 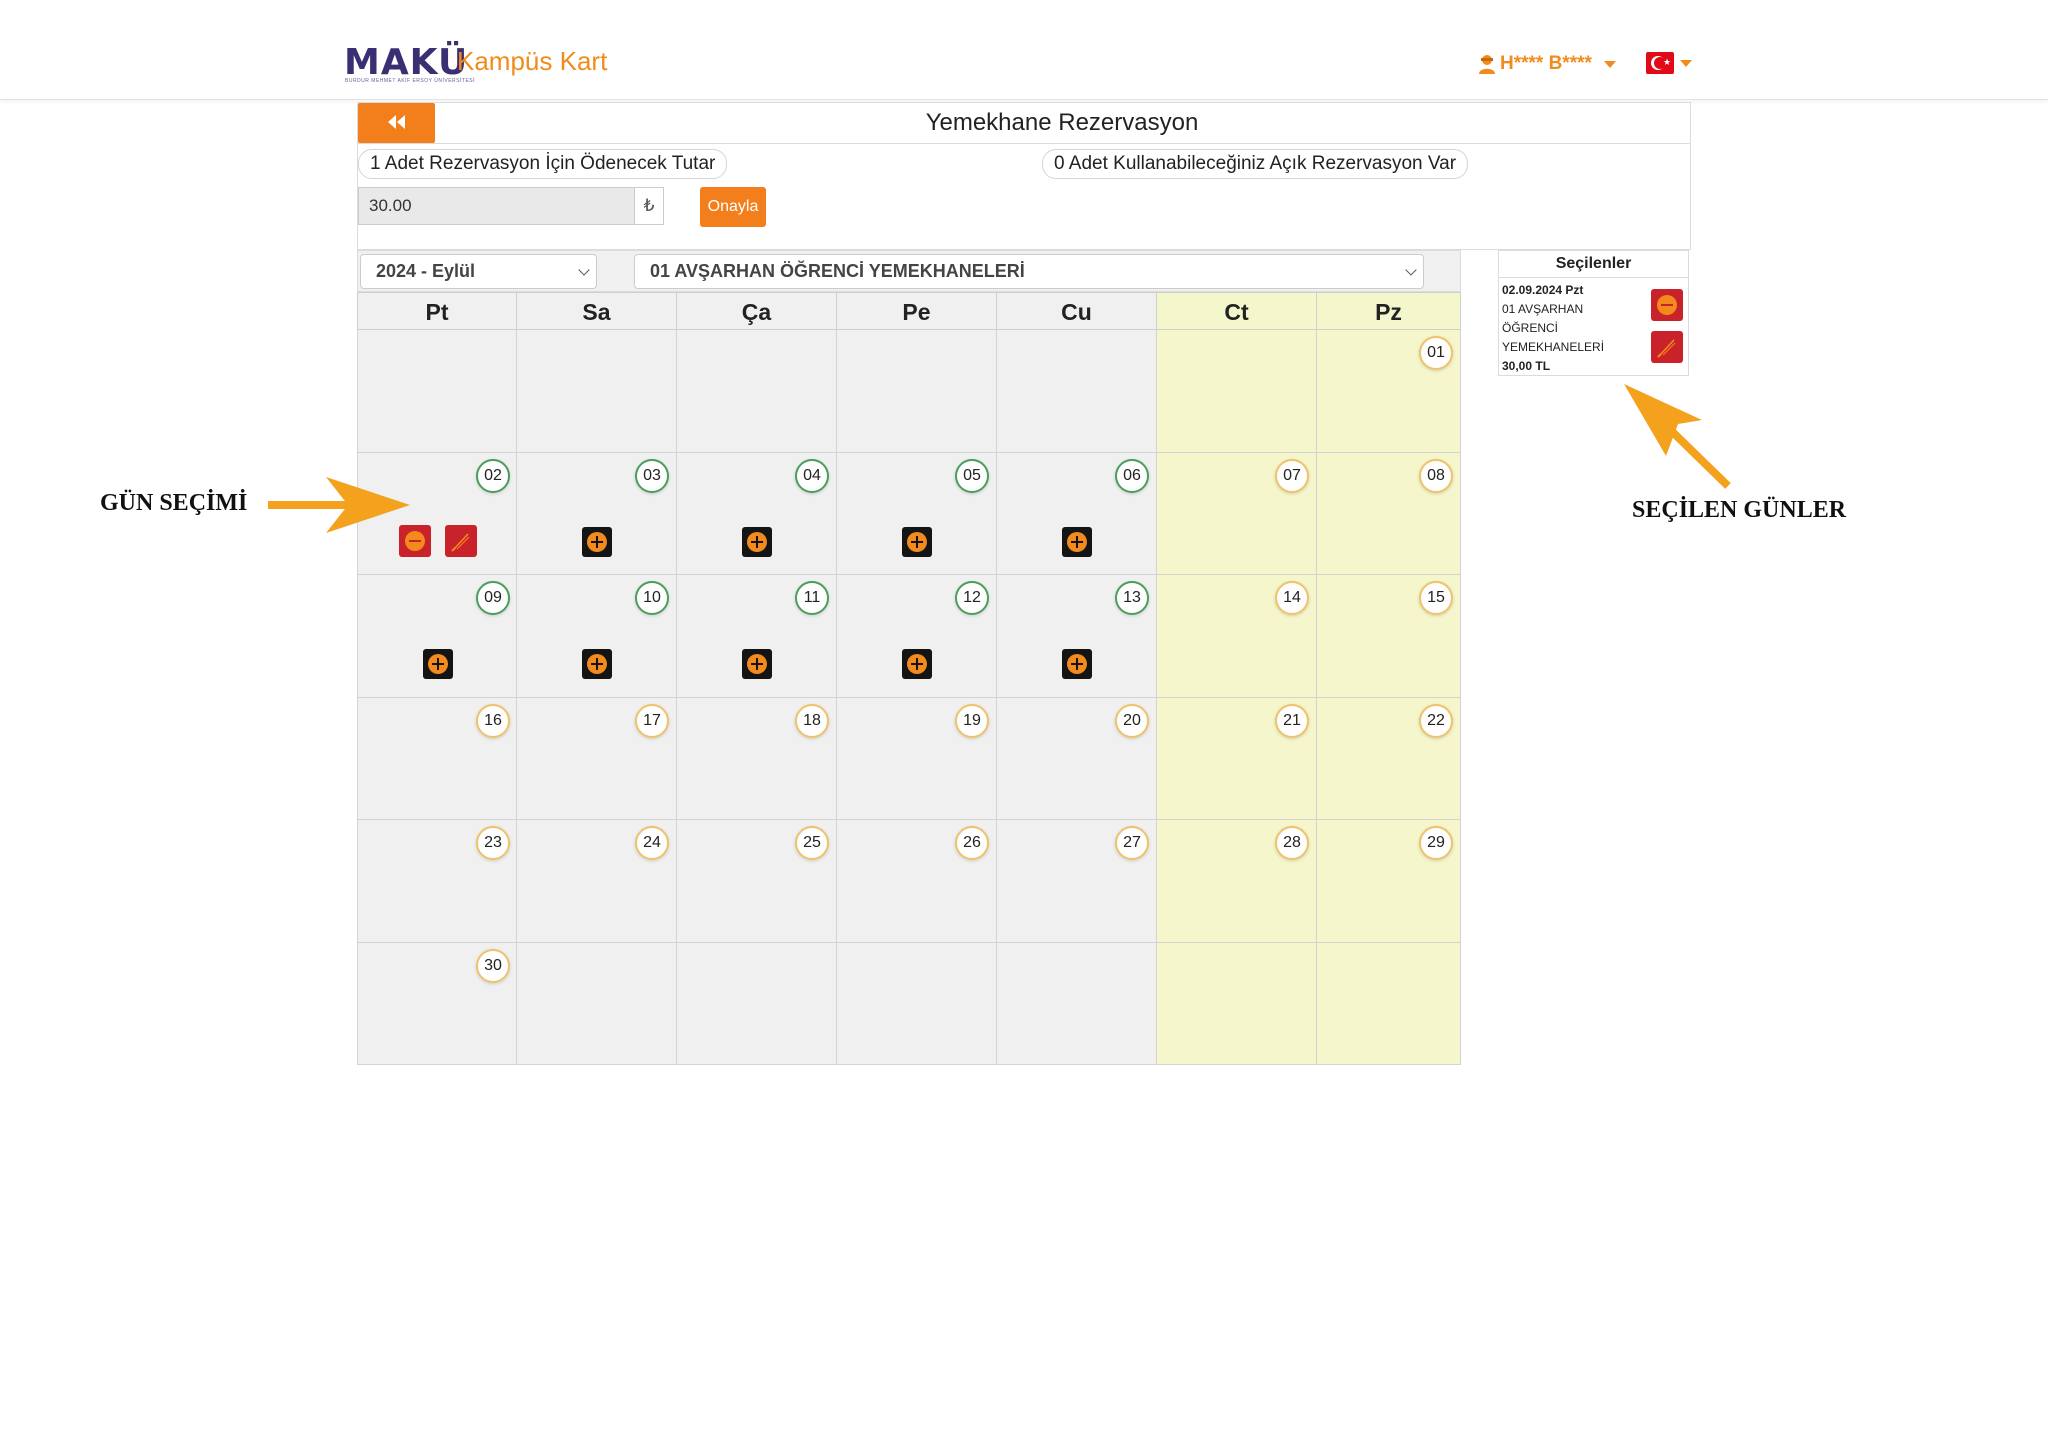 What do you see at coordinates (496, 206) in the screenshot?
I see `amount-input` at bounding box center [496, 206].